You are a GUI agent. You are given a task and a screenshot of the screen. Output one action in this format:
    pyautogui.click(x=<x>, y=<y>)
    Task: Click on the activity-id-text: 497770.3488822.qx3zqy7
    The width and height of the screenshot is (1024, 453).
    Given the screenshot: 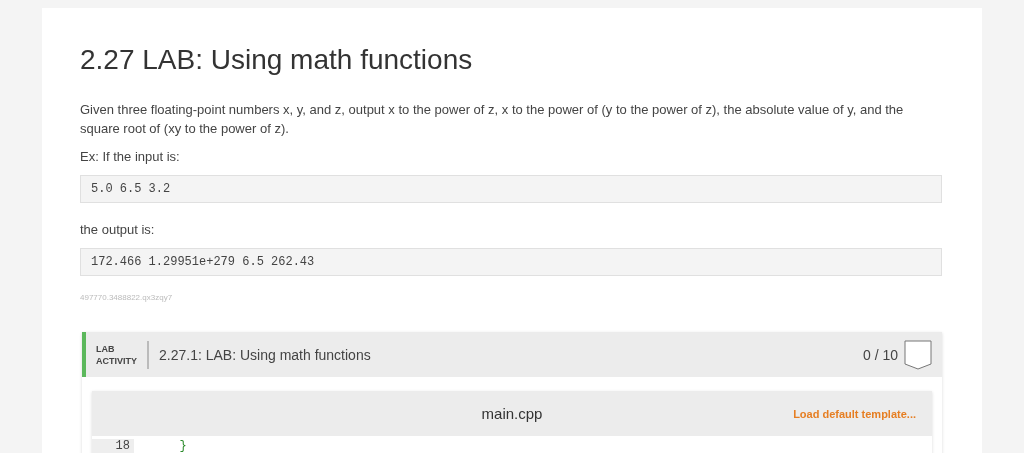 What is the action you would take?
    pyautogui.click(x=127, y=297)
    